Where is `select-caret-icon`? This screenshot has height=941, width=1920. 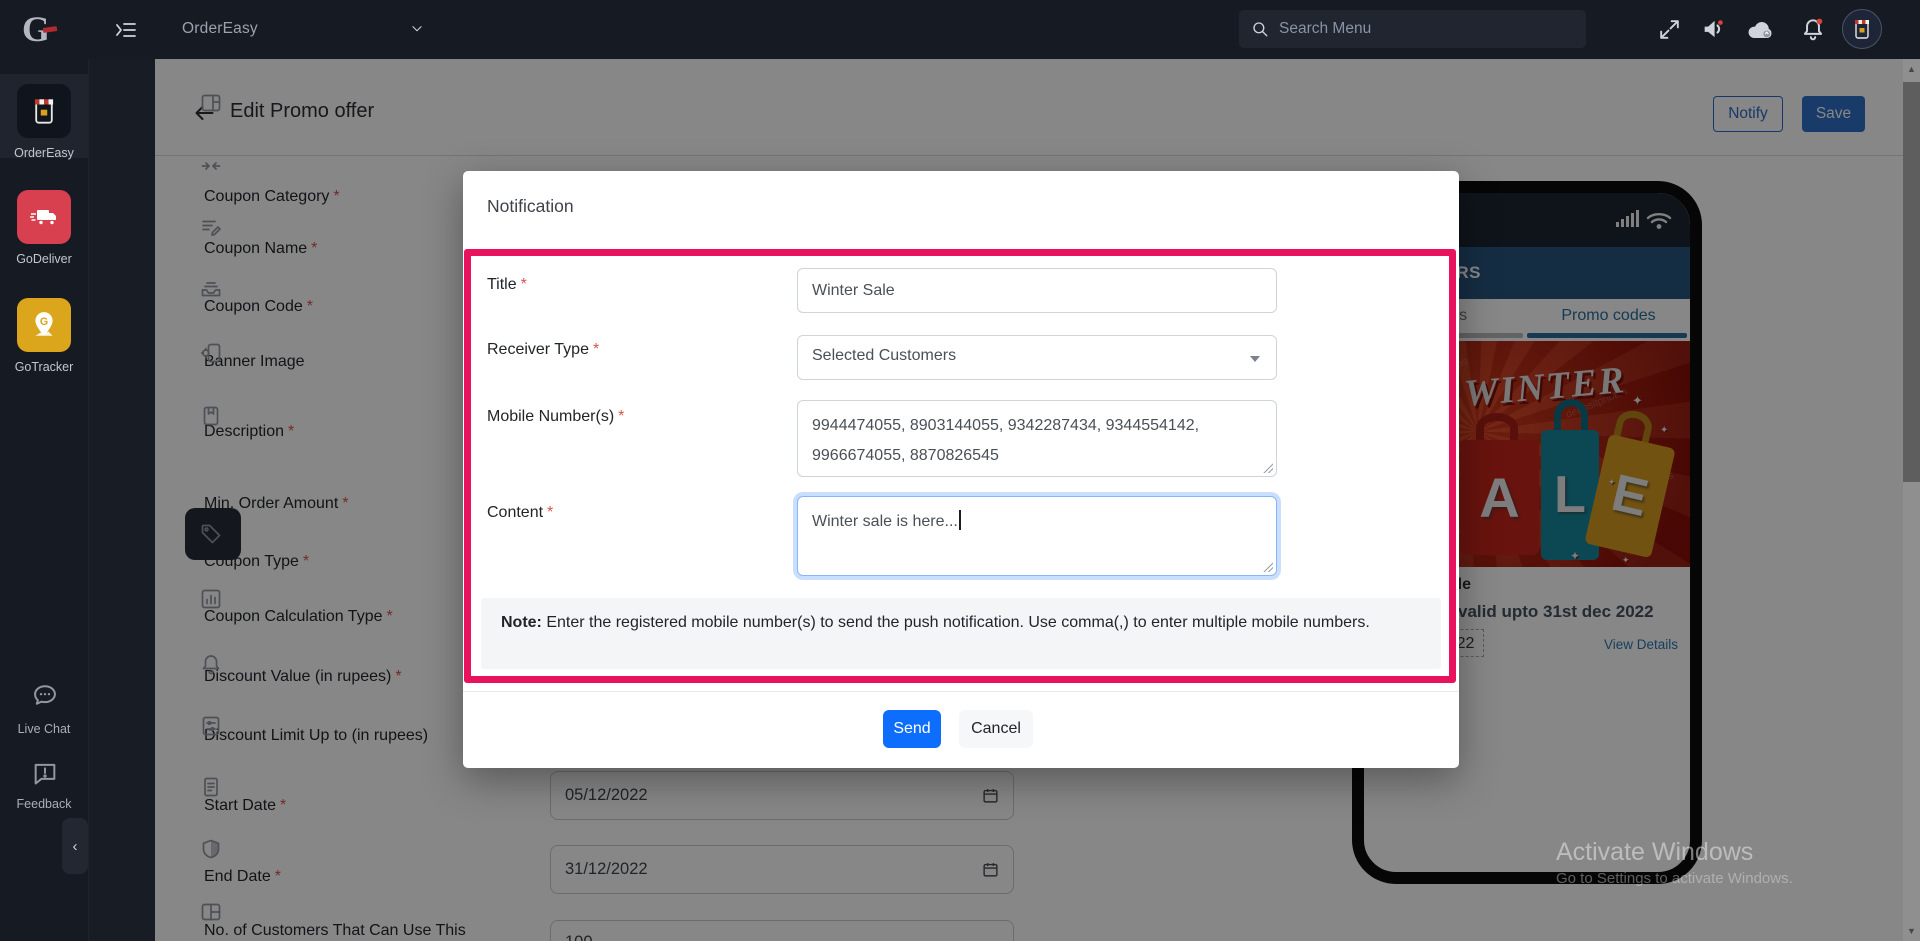
select-caret-icon is located at coordinates (1255, 359).